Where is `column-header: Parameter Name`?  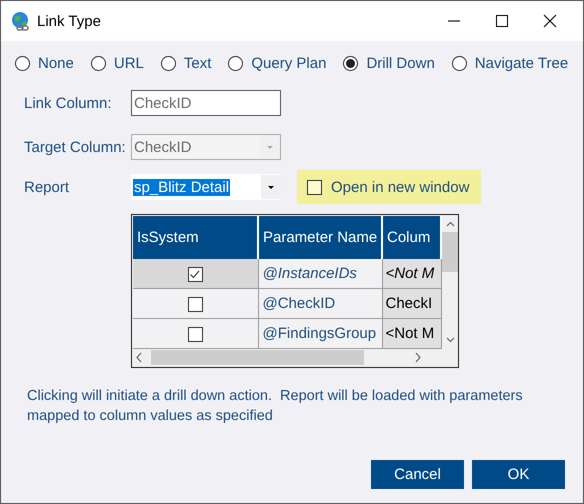
column-header: Parameter Name is located at coordinates (320, 238).